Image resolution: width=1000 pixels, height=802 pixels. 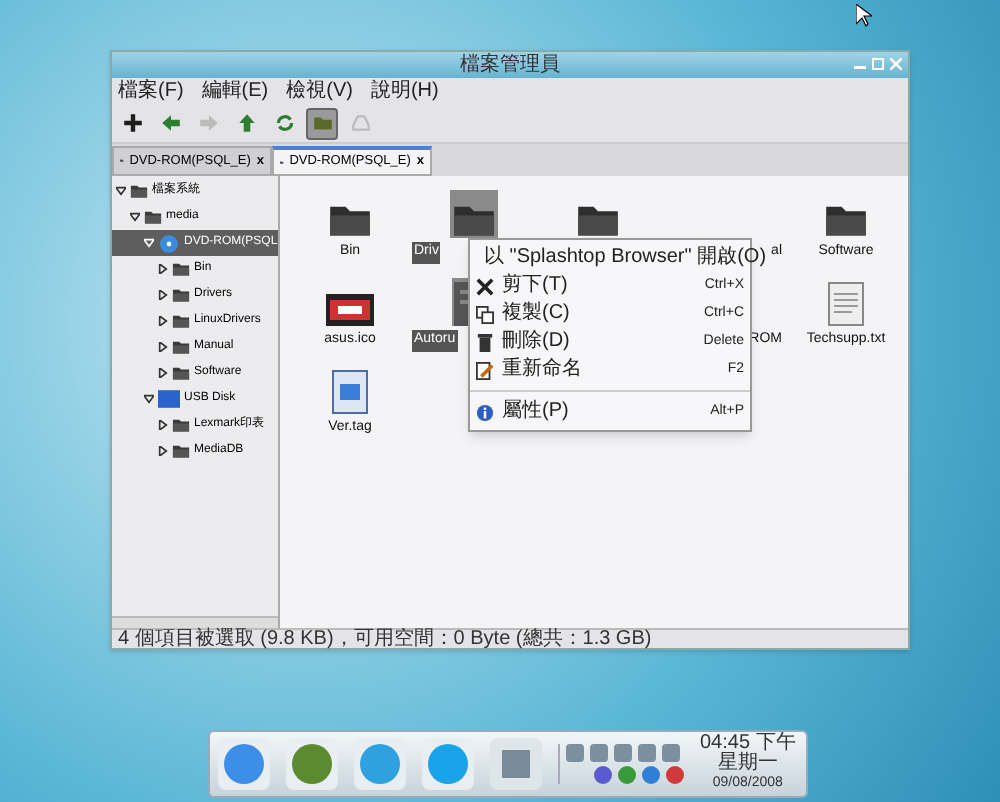 I want to click on menu-option-label: 複製(C), so click(x=537, y=314).